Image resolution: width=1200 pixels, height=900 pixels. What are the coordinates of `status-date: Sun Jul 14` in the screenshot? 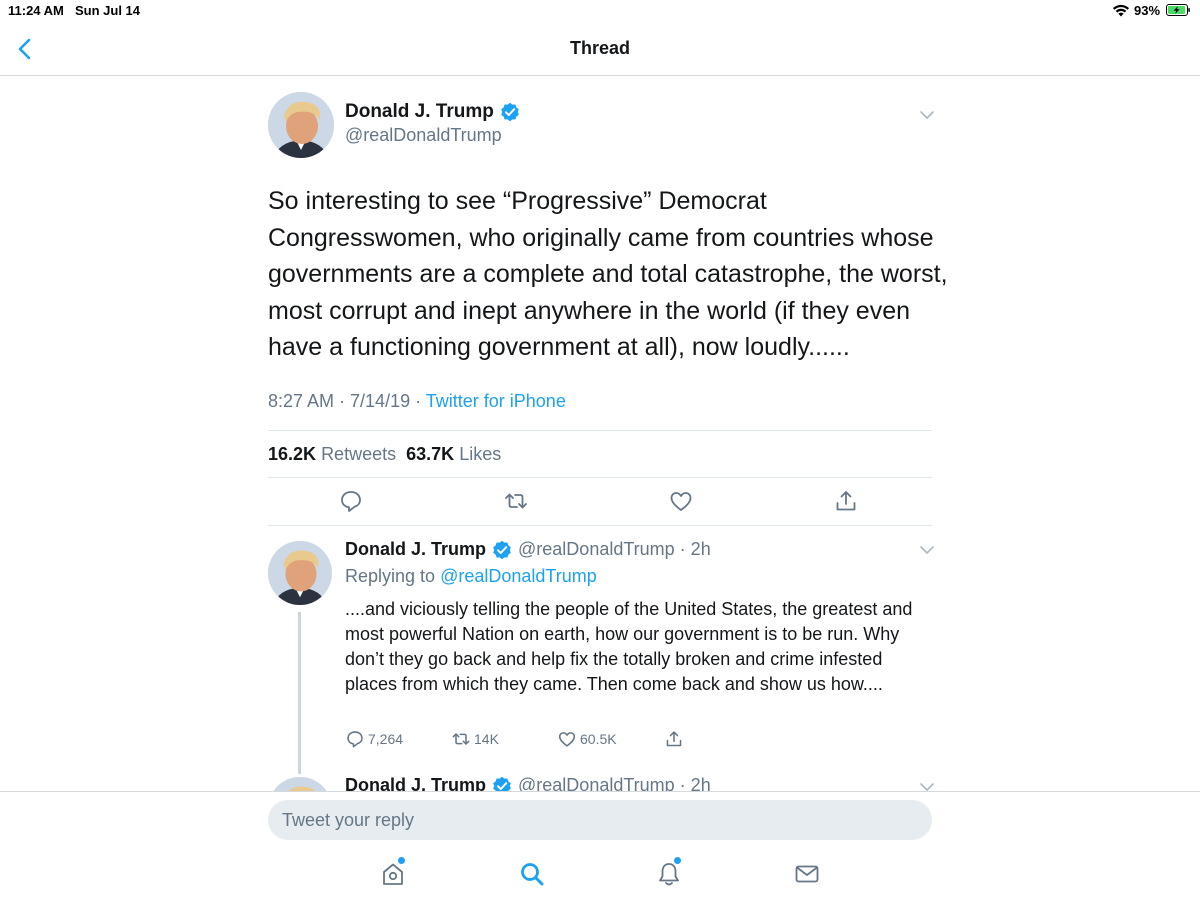 It's located at (108, 10).